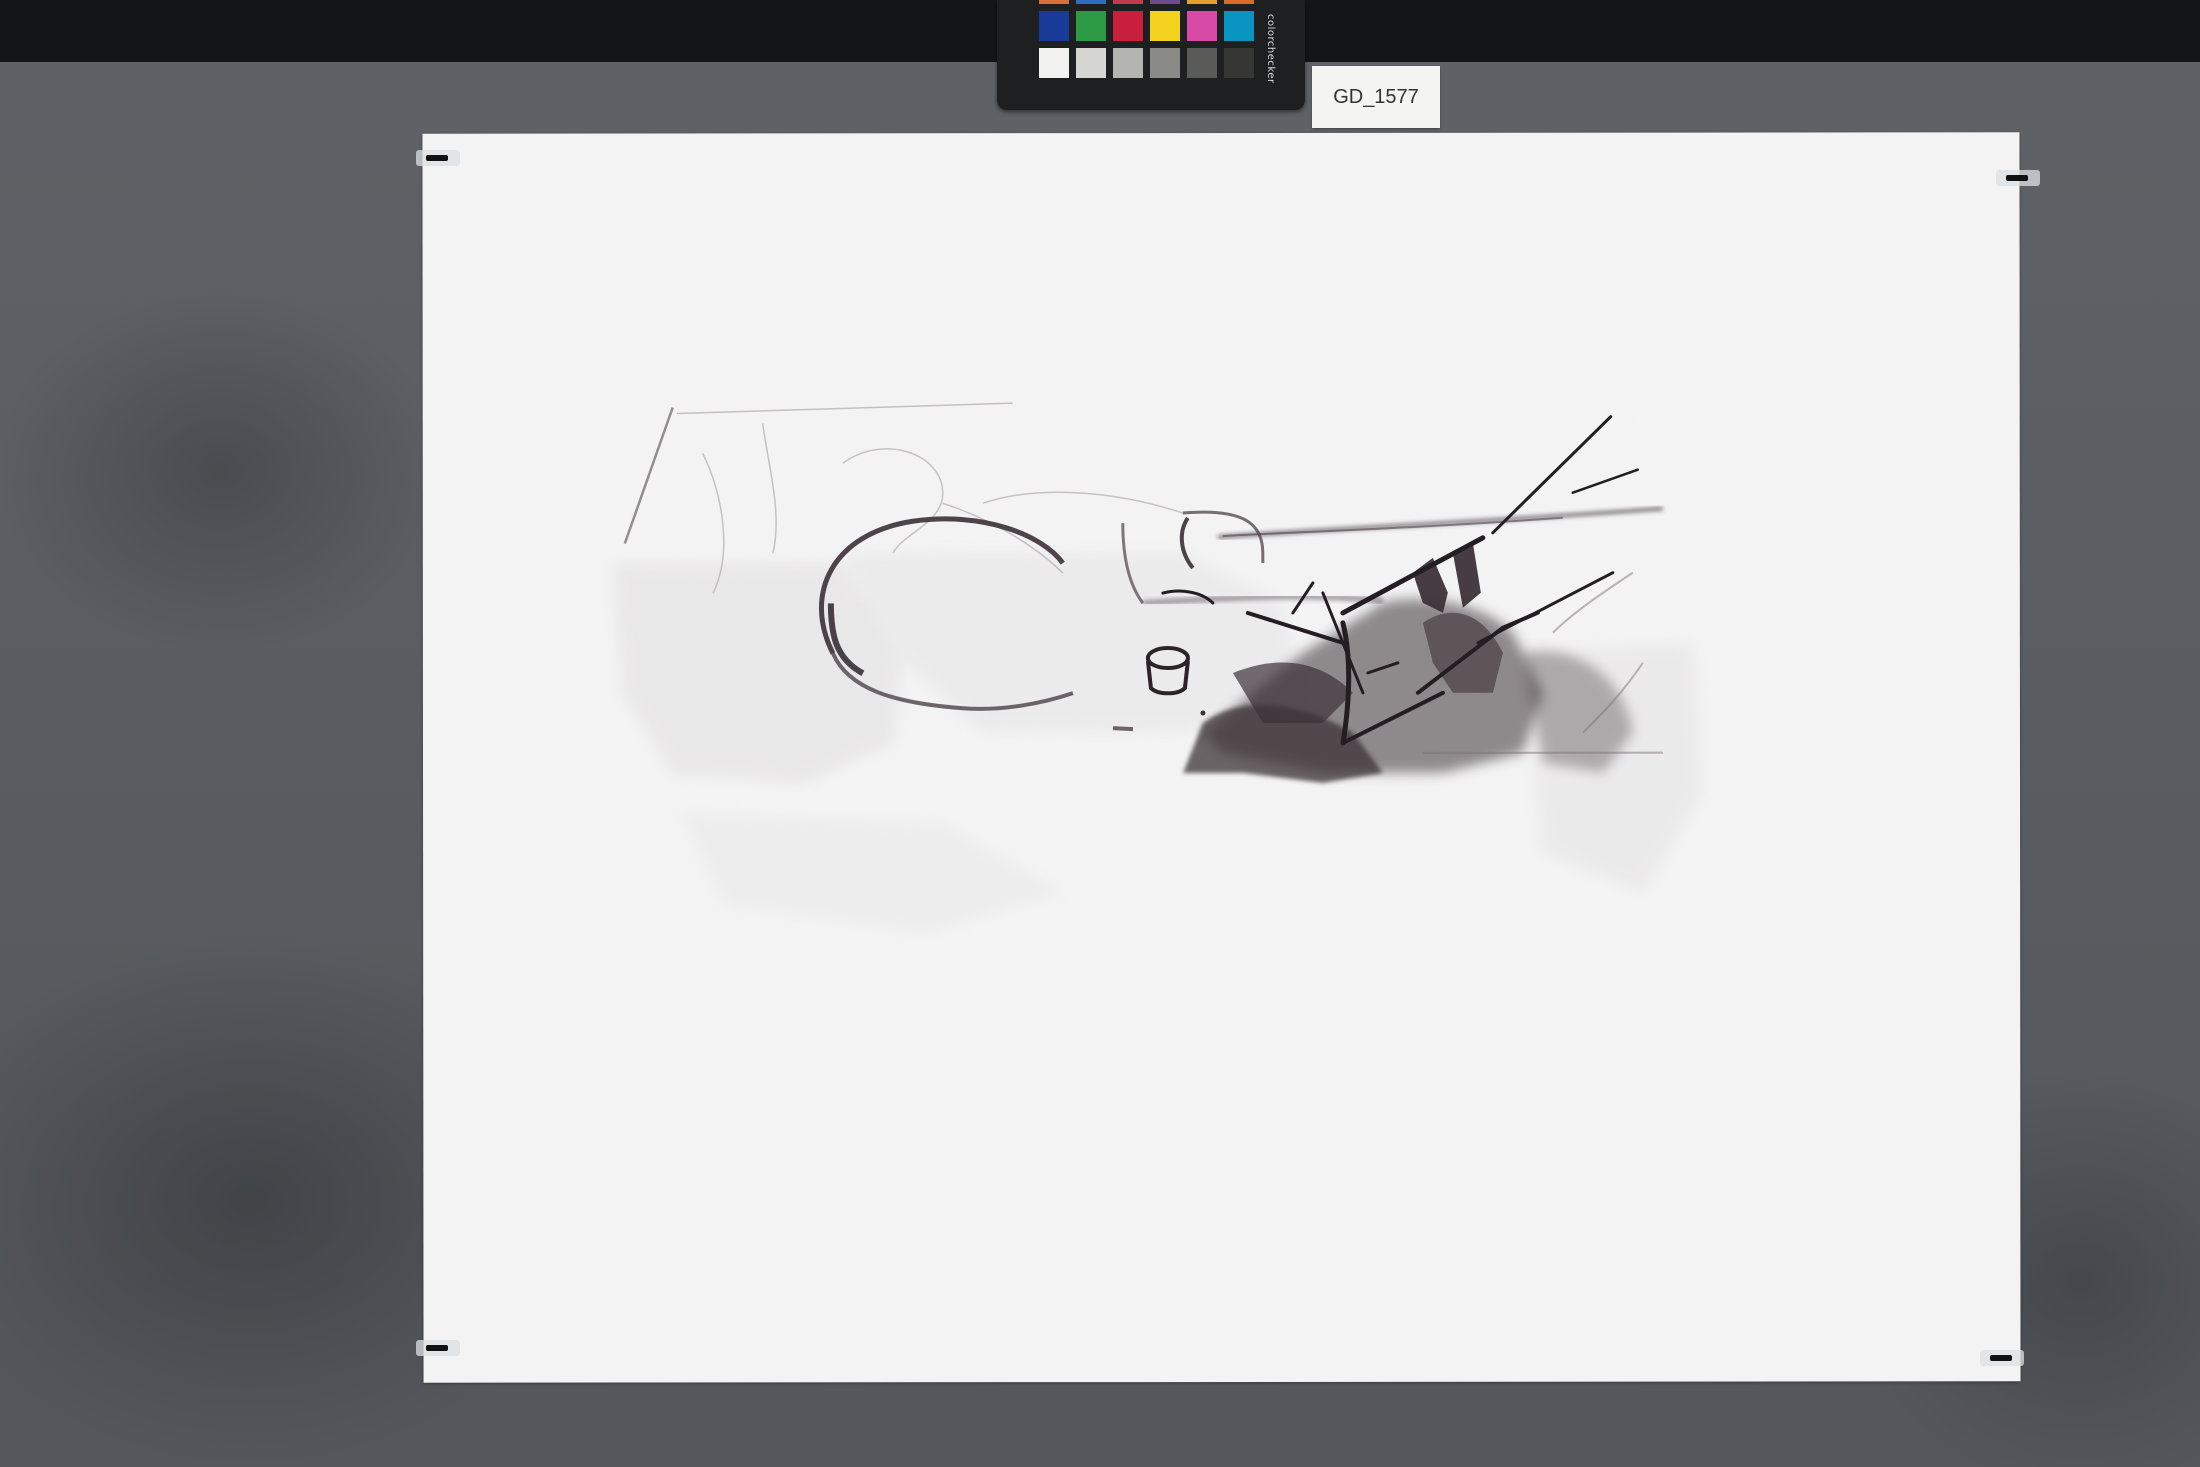 This screenshot has width=2200, height=1467. What do you see at coordinates (438, 1348) in the screenshot?
I see `sheet-clip-bottom-left` at bounding box center [438, 1348].